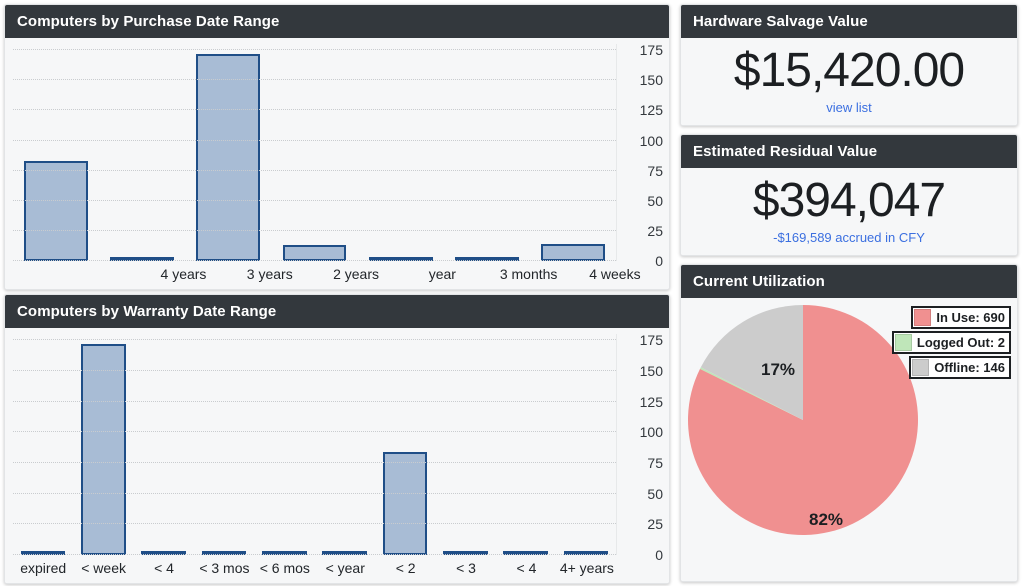  I want to click on x-axis-tick-label: 3 years, so click(269, 274).